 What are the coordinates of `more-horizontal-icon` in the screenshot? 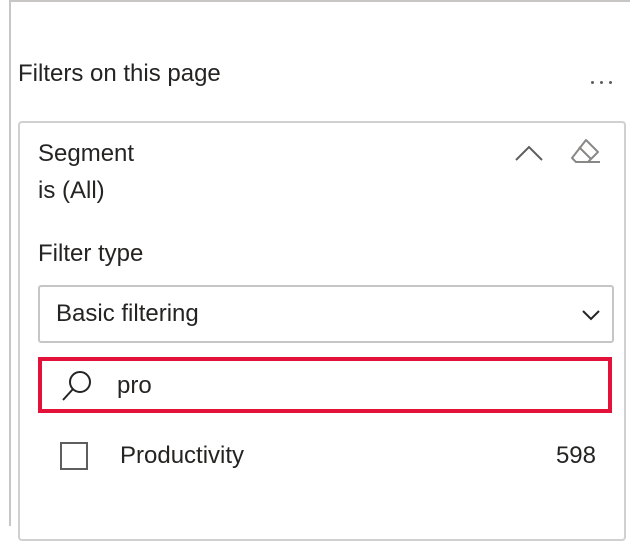 It's located at (592, 82).